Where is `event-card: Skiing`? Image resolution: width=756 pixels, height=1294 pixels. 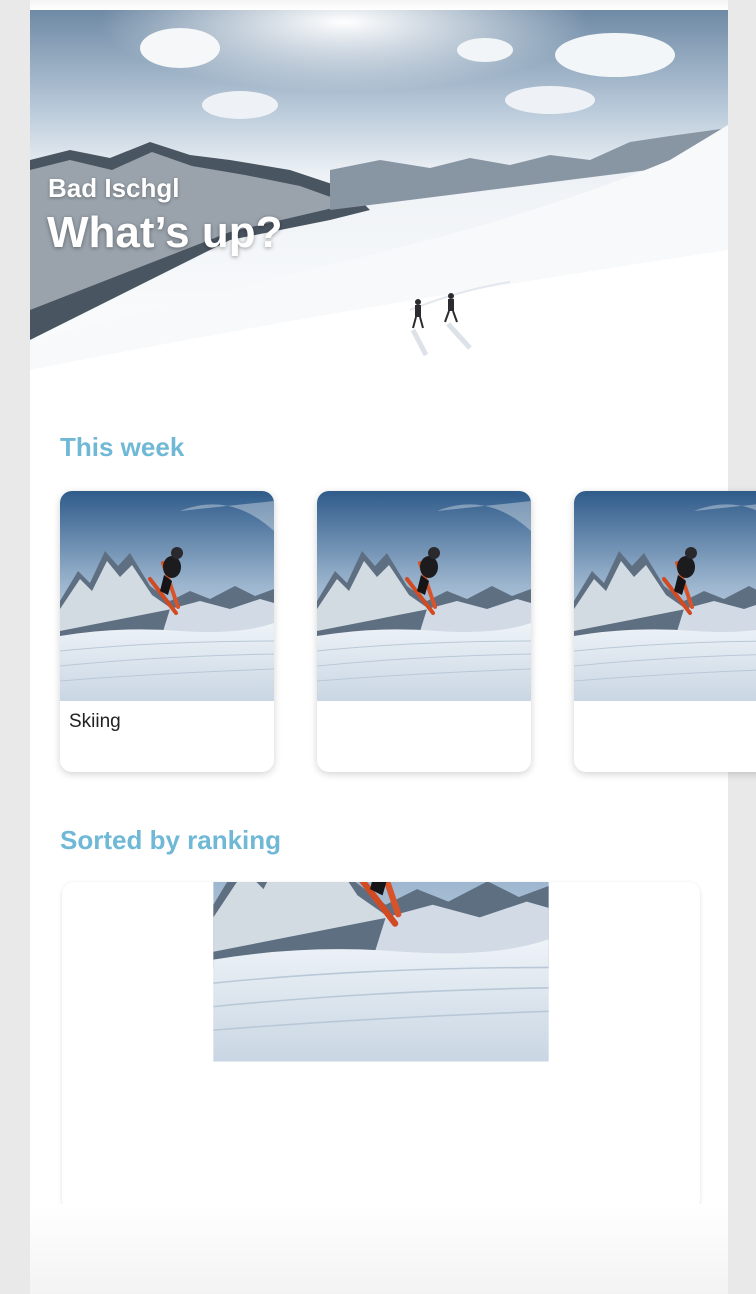 event-card: Skiing is located at coordinates (167, 631).